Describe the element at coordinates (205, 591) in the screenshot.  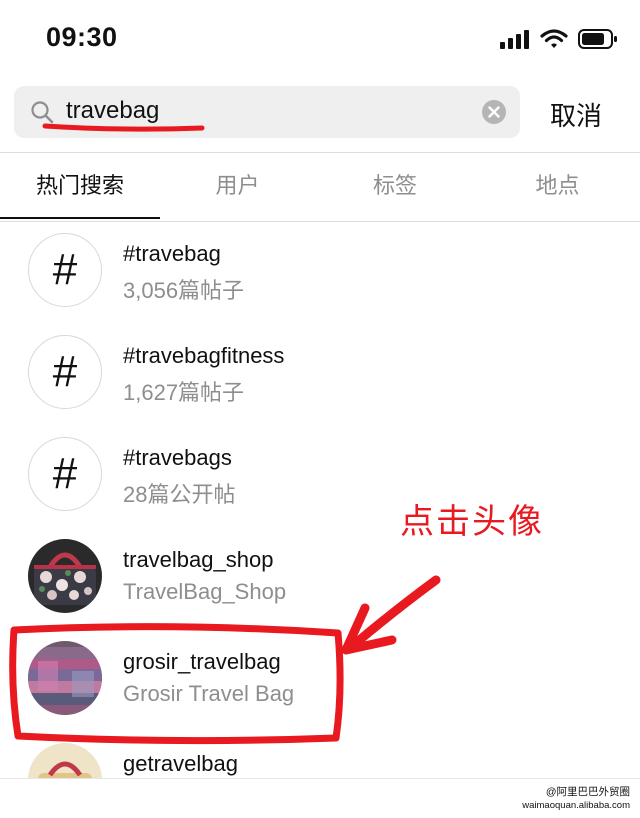
I see `result-subtitle: TravelBag_Shop` at that location.